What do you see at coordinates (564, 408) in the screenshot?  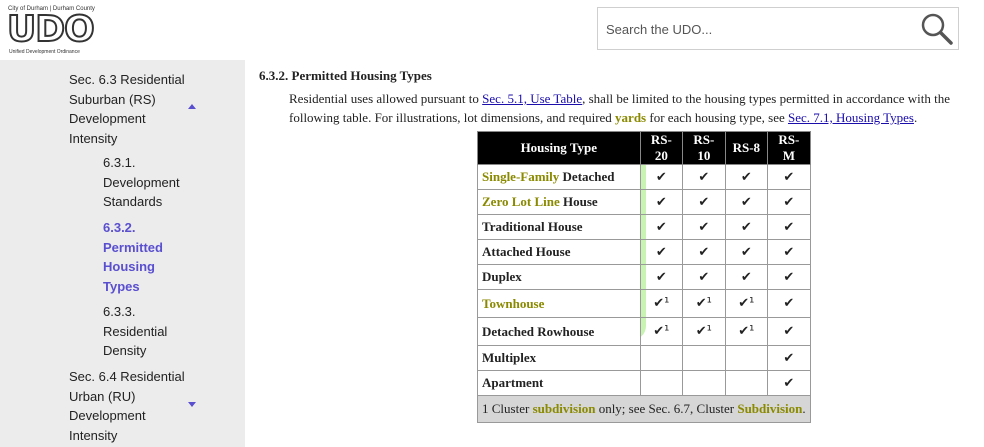 I see `subdivision-term: subdivision` at bounding box center [564, 408].